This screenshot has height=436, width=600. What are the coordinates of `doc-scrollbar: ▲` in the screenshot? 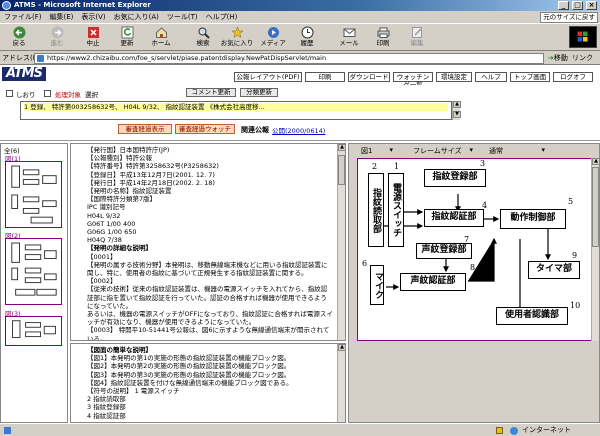 It's located at (341, 242).